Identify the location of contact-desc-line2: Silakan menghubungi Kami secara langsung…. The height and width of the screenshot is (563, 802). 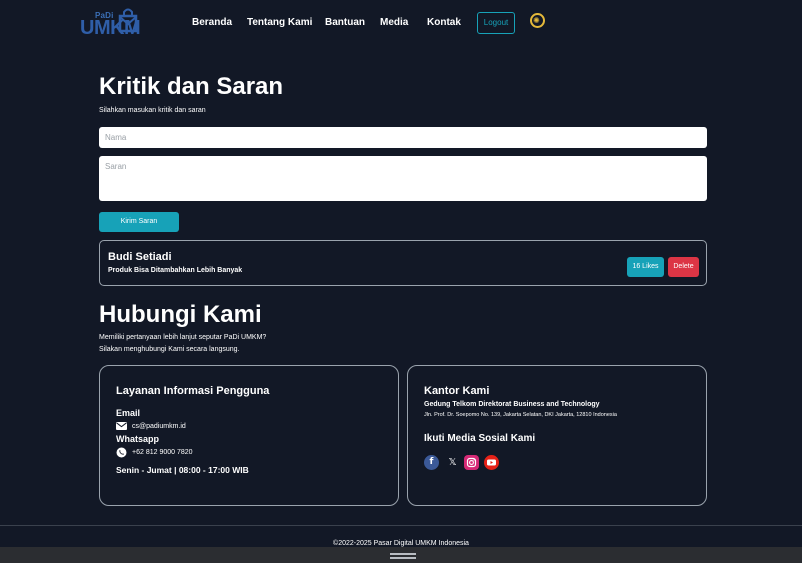
(169, 349).